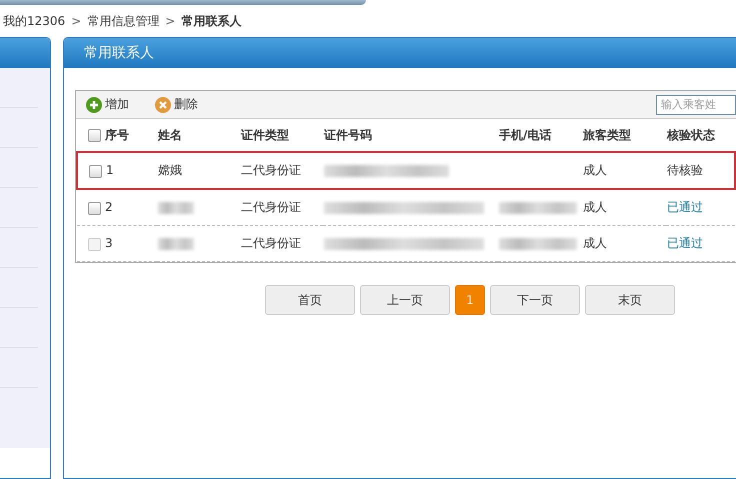 The height and width of the screenshot is (479, 736). What do you see at coordinates (691, 135) in the screenshot?
I see `column-header: 核验状态` at bounding box center [691, 135].